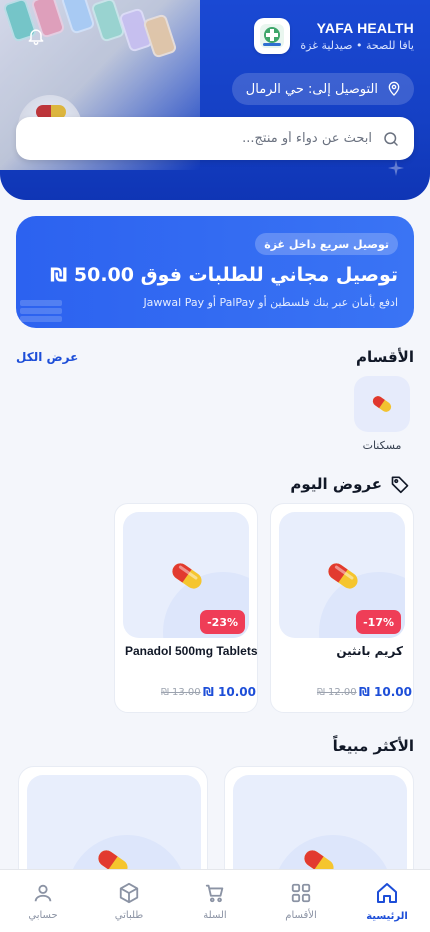 This screenshot has height=932, width=430. Describe the element at coordinates (214, 893) in the screenshot. I see `cart-icon` at that location.